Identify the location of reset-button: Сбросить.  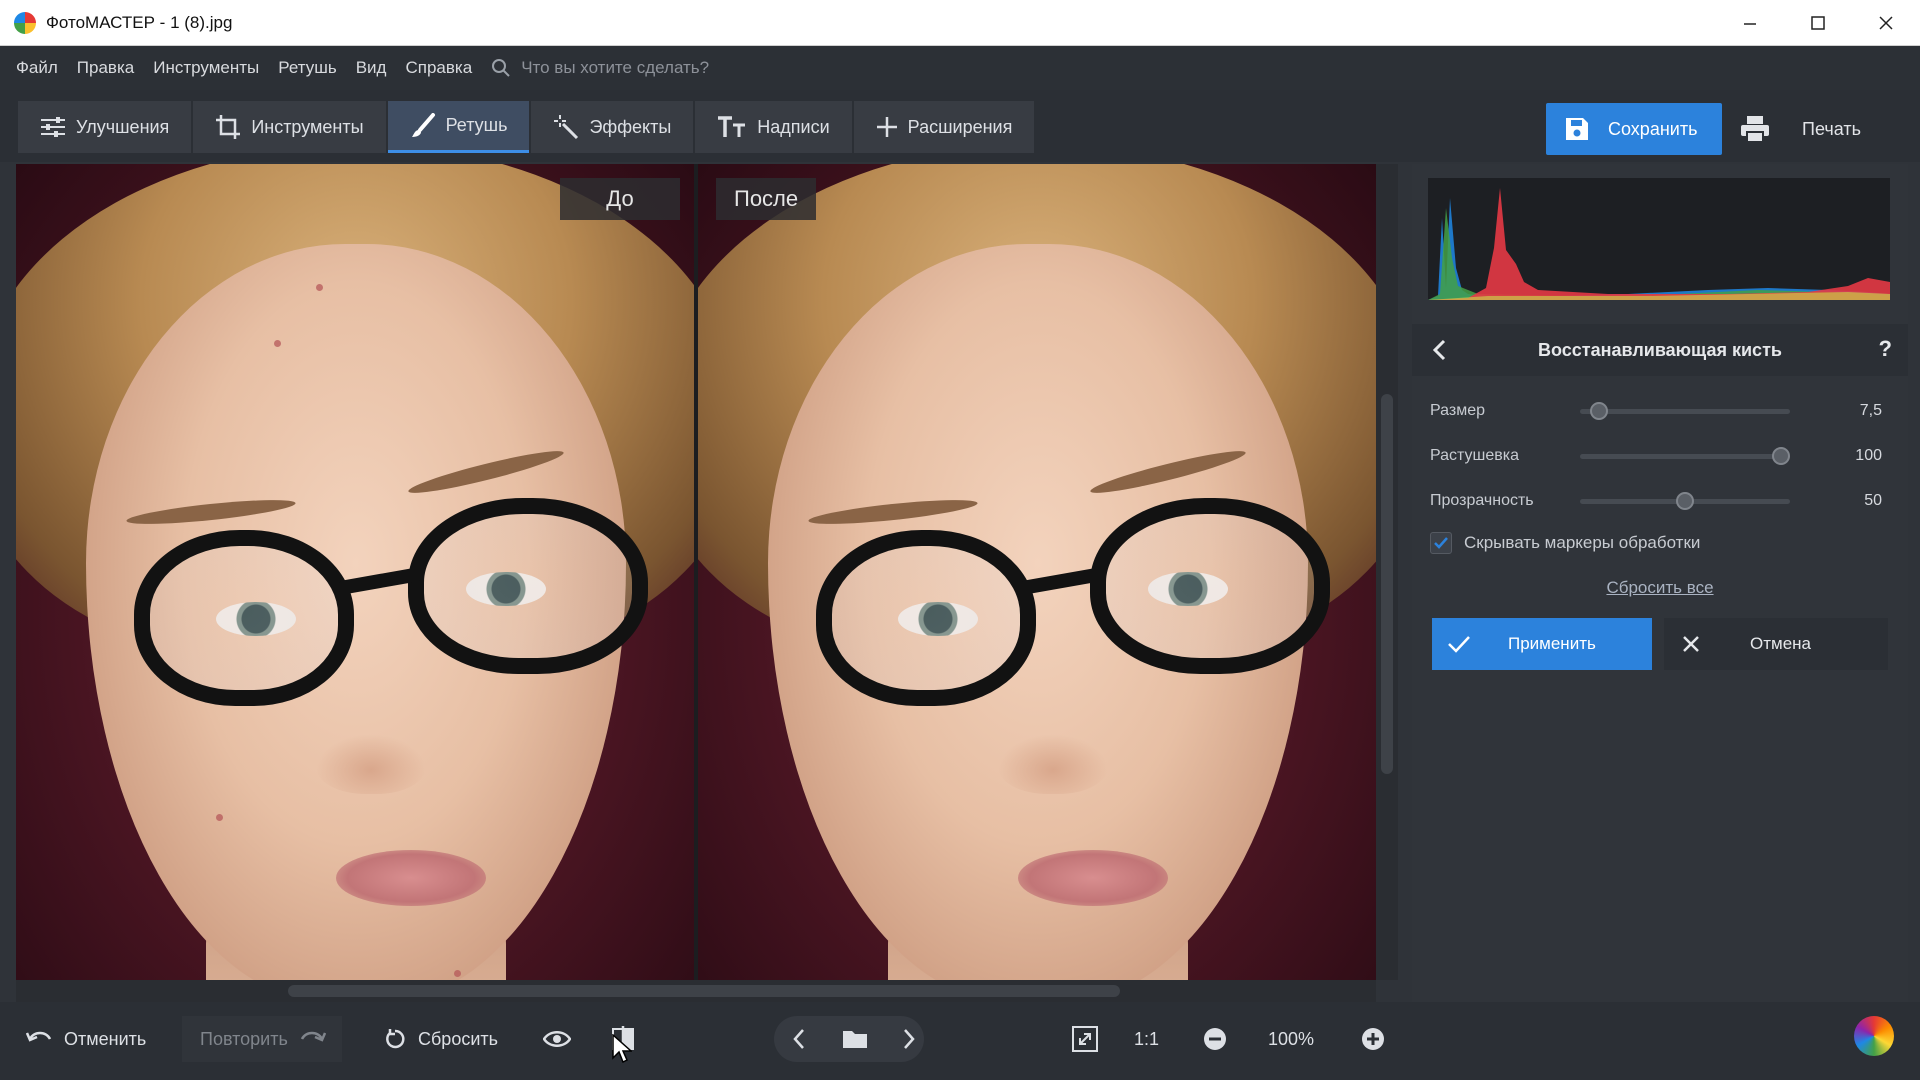
(441, 1039).